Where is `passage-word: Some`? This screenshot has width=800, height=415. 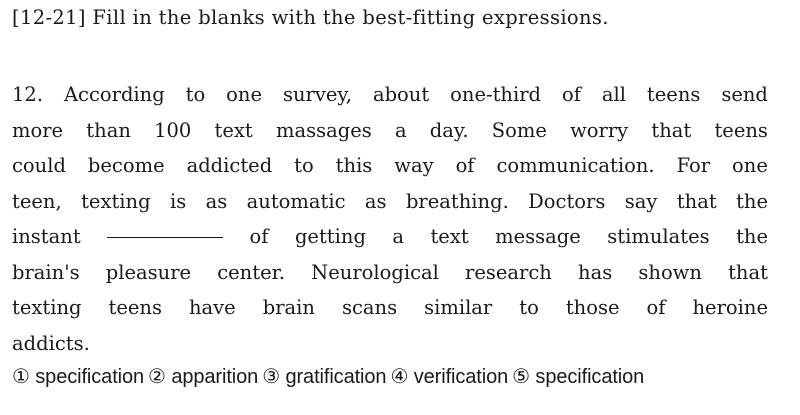 passage-word: Some is located at coordinates (519, 130).